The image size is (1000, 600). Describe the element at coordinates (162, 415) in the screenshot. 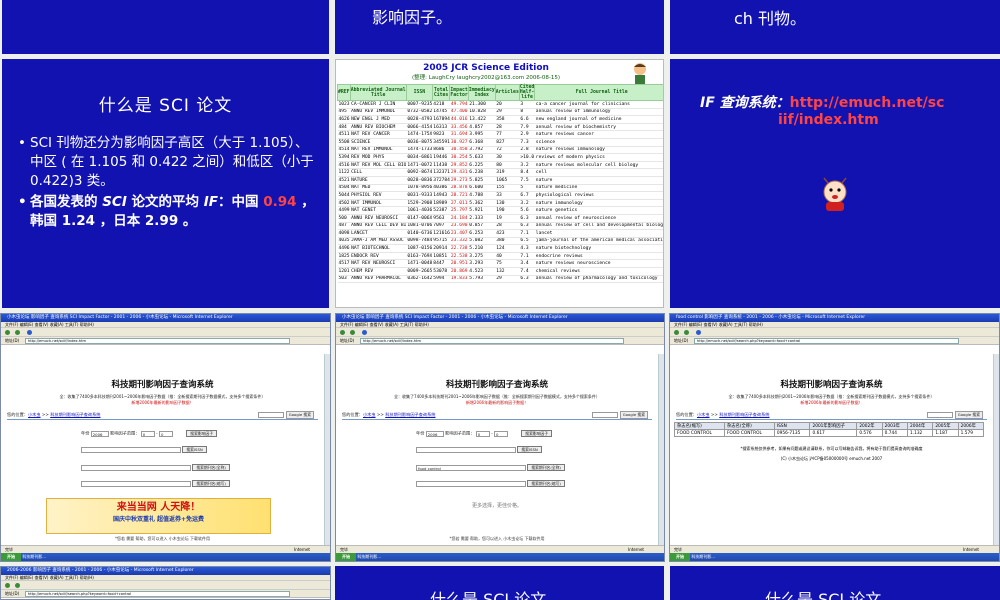

I see `breadcrumb: 您的位置：小木虫 >> 科技期刊影响因子查询系统 Google 搜索` at that location.